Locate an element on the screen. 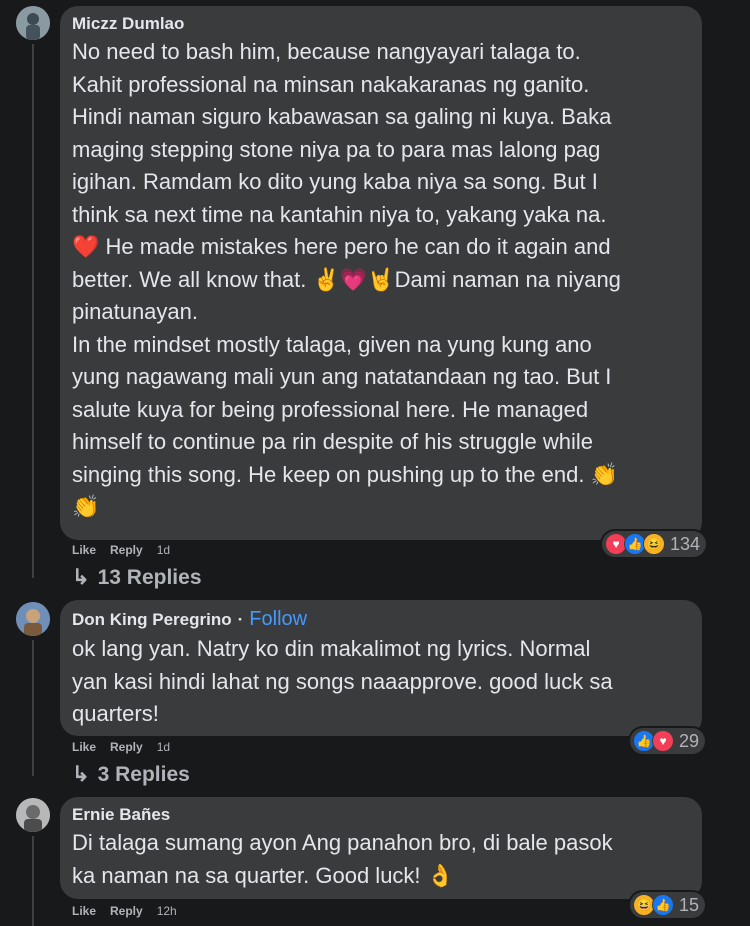 Image resolution: width=750 pixels, height=926 pixels. replies-label: 3 Replies is located at coordinates (143, 774).